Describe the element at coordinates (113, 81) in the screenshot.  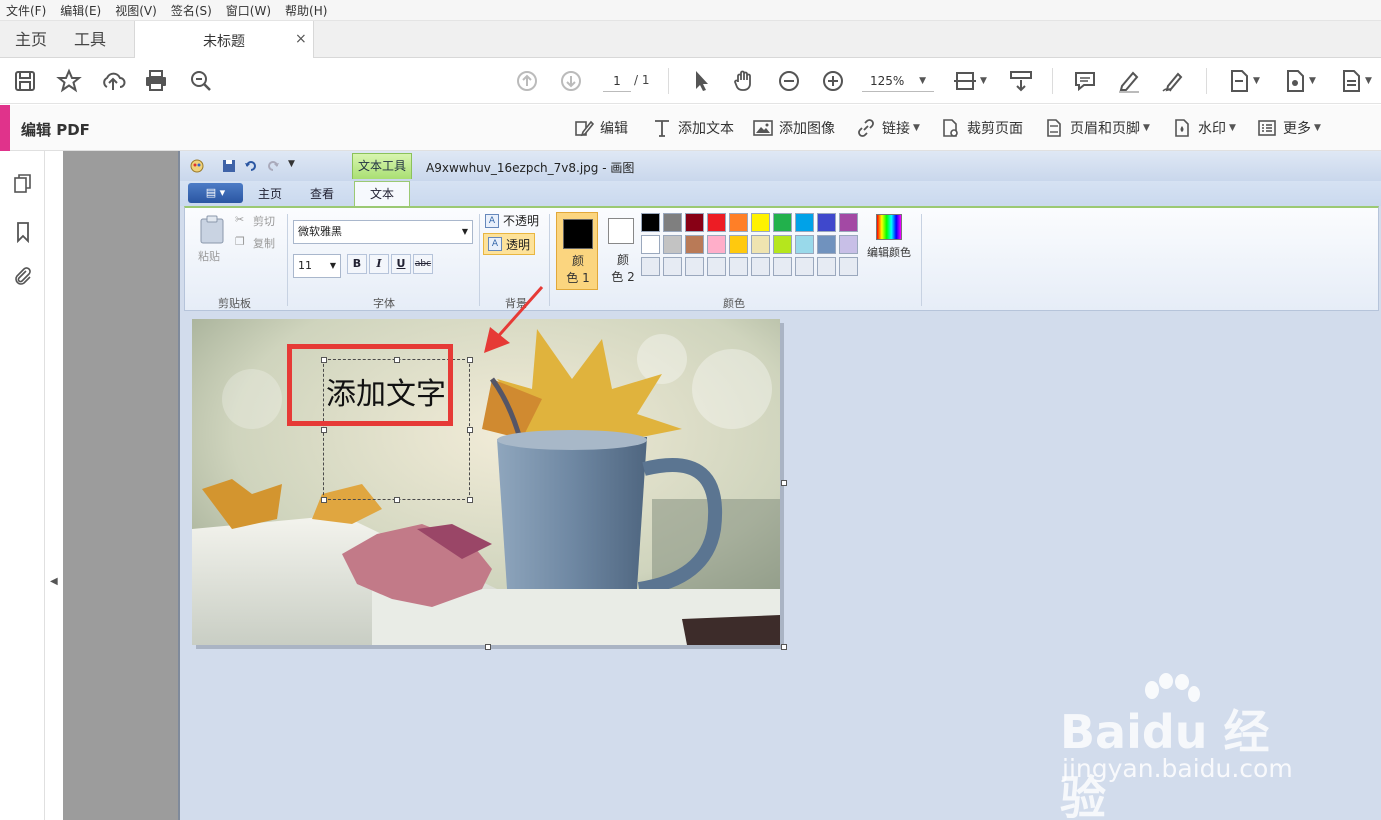
I see `upload-cloud-icon` at that location.